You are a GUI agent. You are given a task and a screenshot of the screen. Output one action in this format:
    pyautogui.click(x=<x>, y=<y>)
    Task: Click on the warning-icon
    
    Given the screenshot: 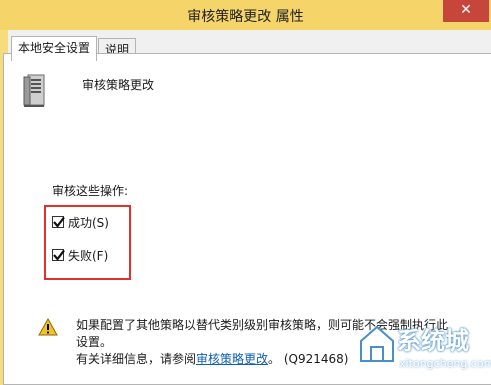 What is the action you would take?
    pyautogui.click(x=48, y=328)
    